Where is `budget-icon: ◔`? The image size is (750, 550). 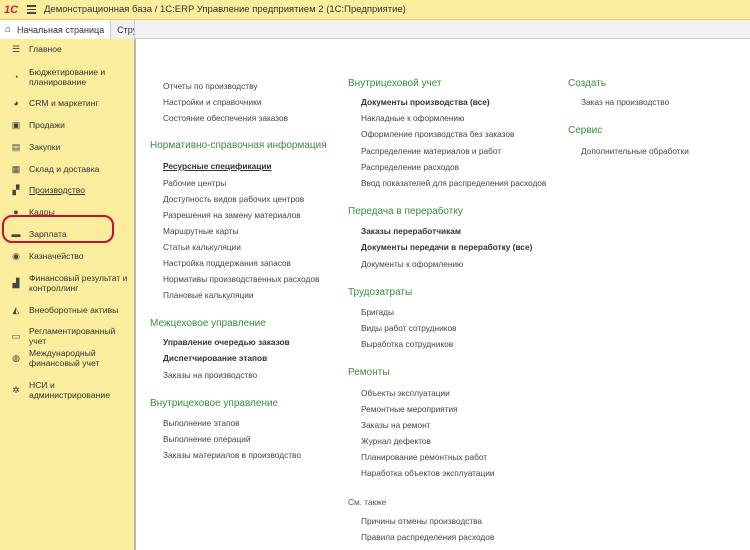 budget-icon: ◔ is located at coordinates (16, 77).